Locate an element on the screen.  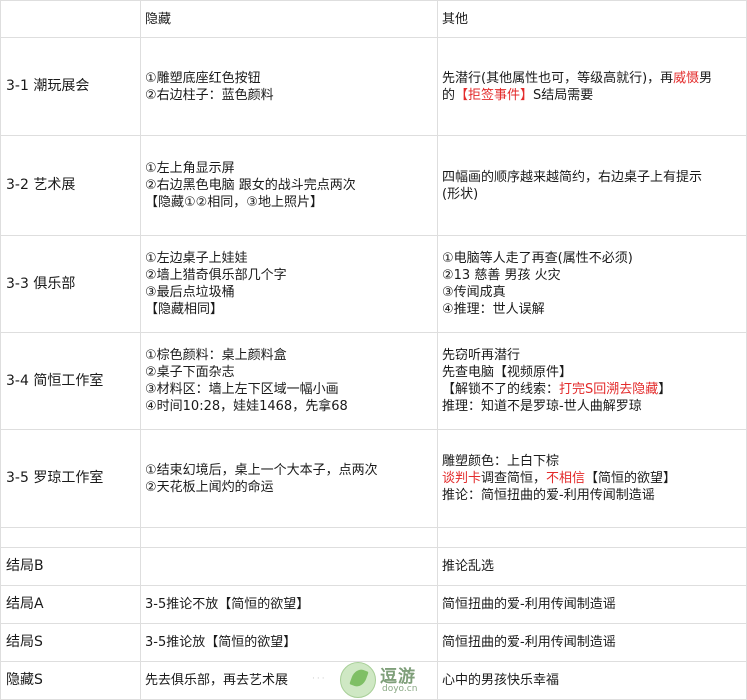
other-line: ②13 慈善 男孩 火灾 is located at coordinates (501, 275).